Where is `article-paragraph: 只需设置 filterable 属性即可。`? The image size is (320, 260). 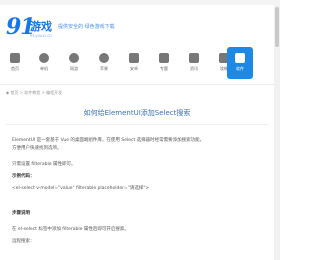 article-paragraph: 只需设置 filterable 属性即可。 is located at coordinates (44, 164).